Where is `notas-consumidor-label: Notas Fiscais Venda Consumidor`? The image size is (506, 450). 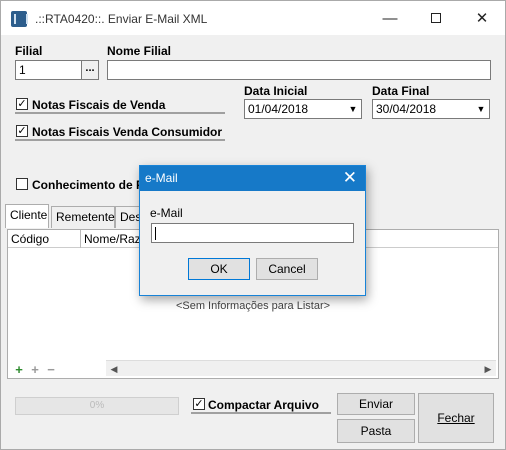
notas-consumidor-label: Notas Fiscais Venda Consumidor is located at coordinates (127, 132).